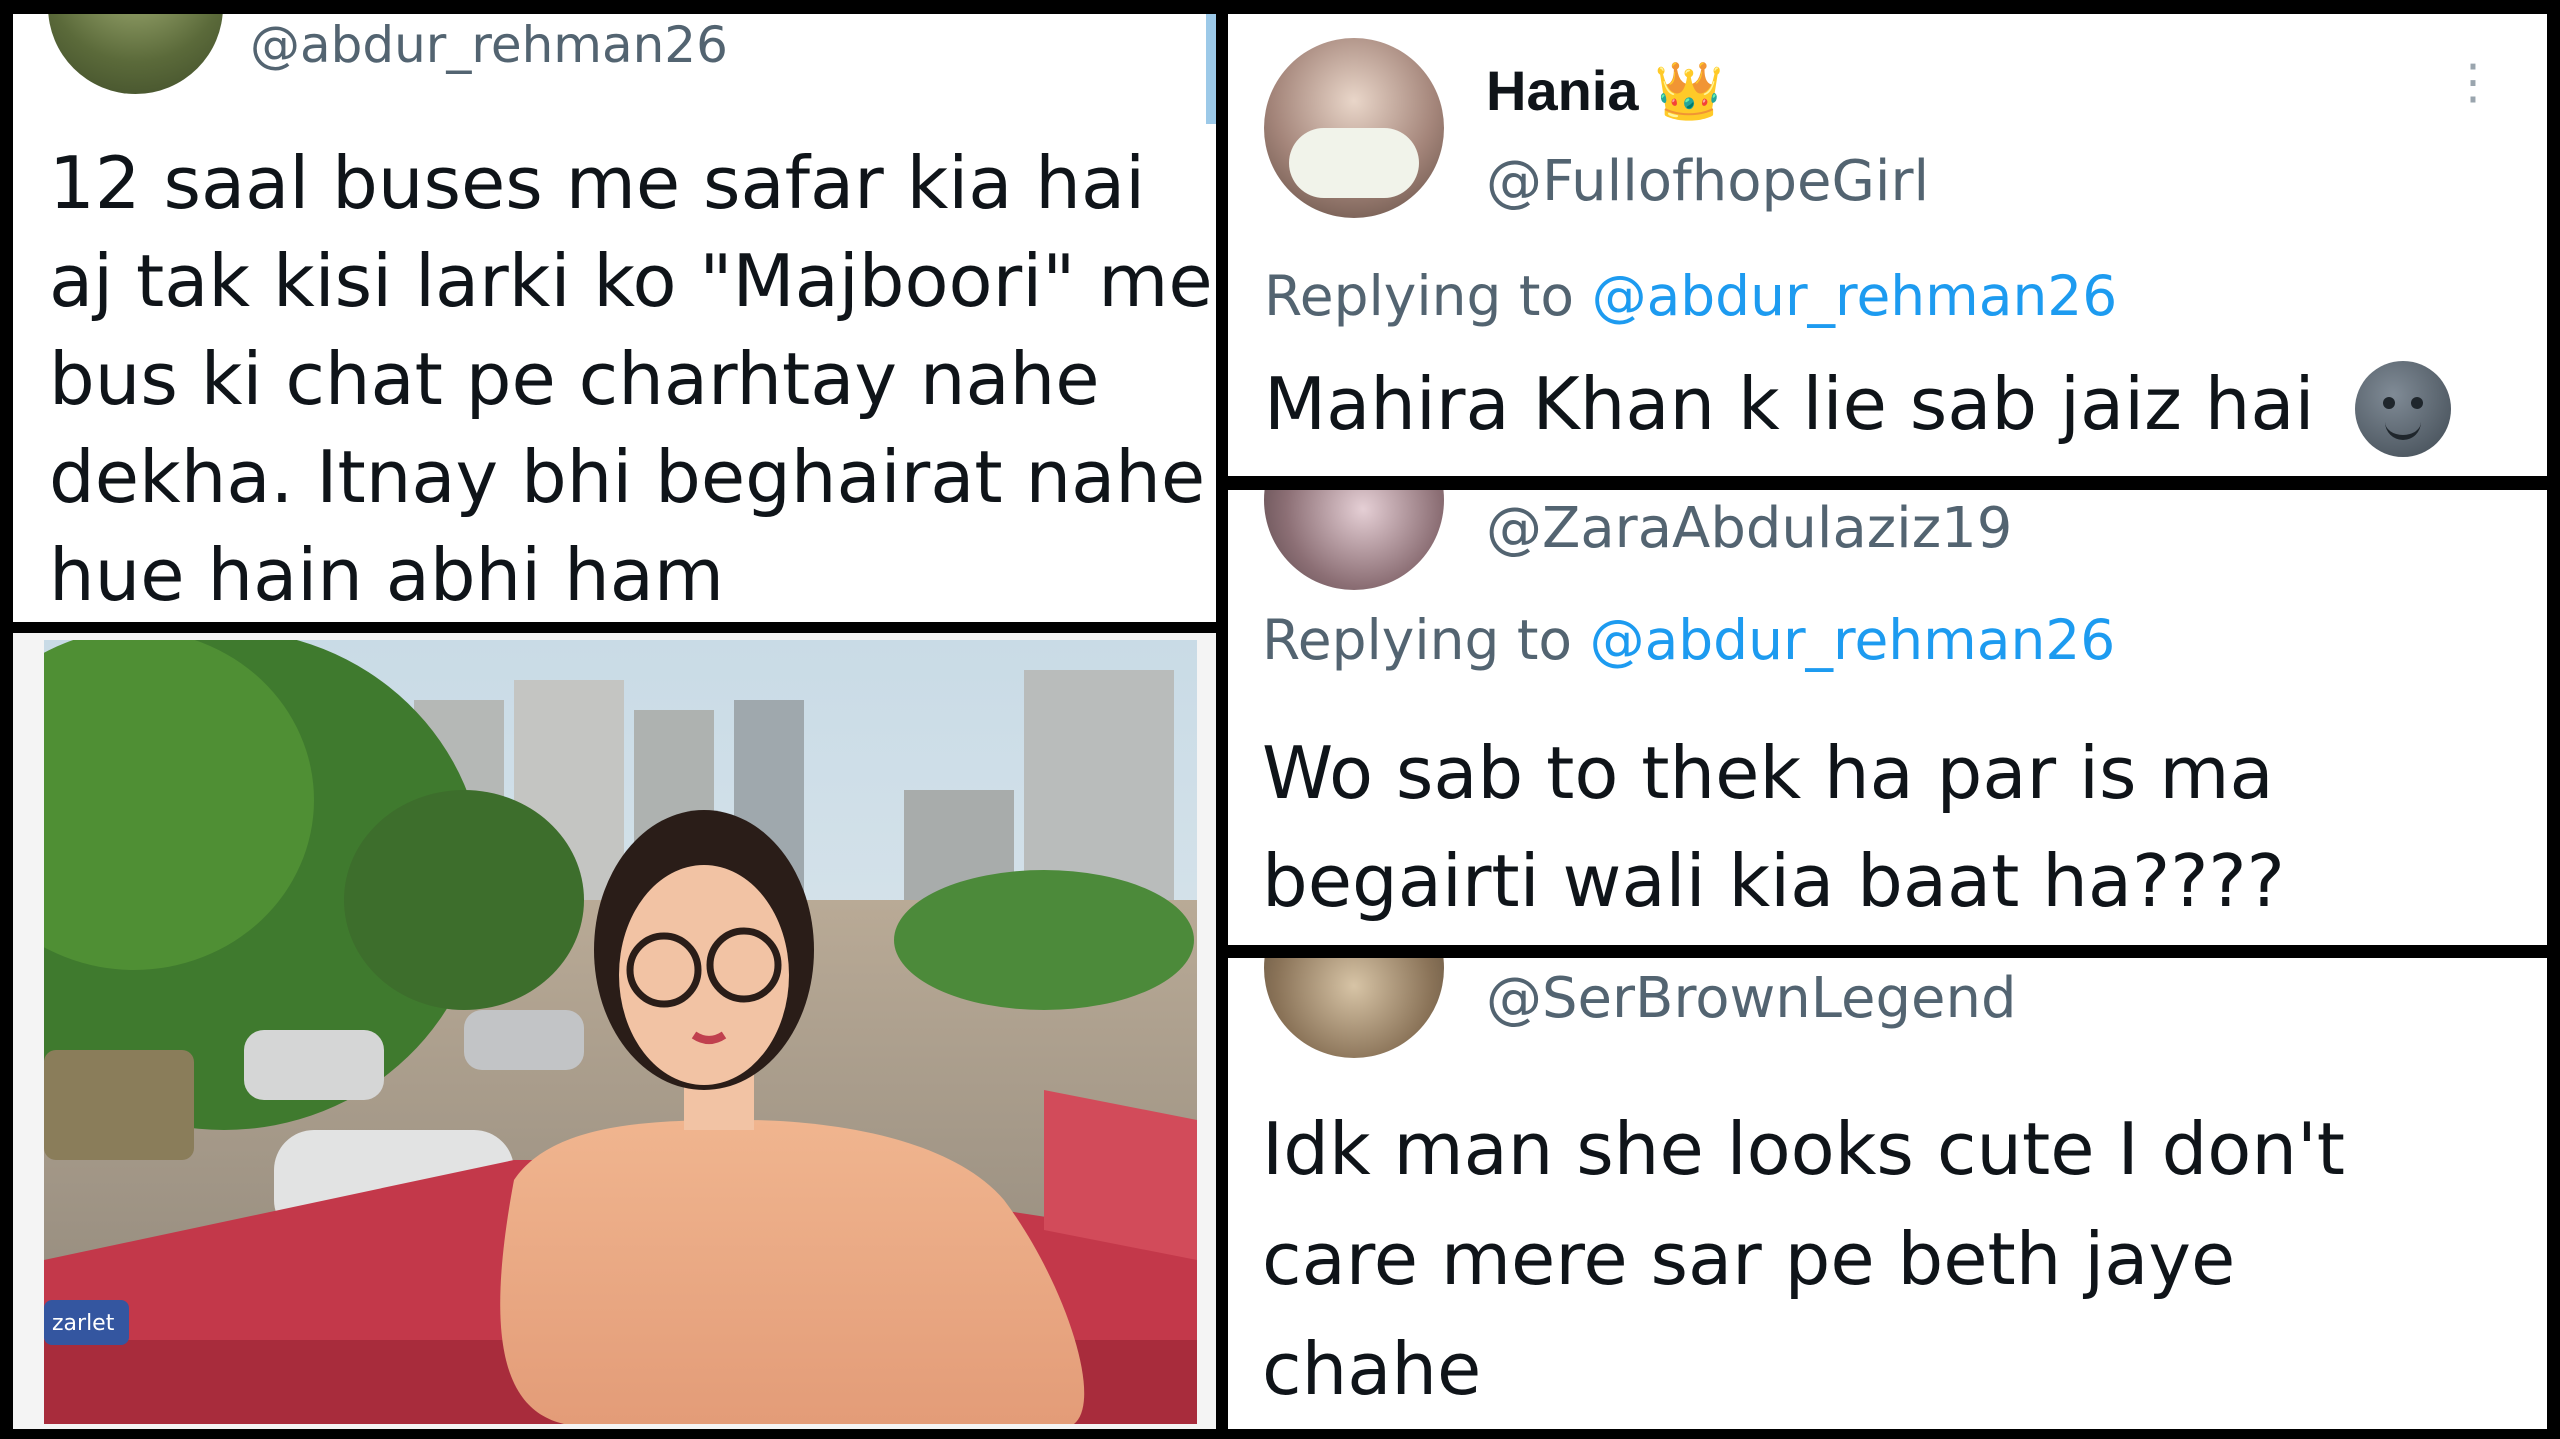 This screenshot has height=1439, width=2560. Describe the element at coordinates (1372, 1369) in the screenshot. I see `reply-line: chahe` at that location.